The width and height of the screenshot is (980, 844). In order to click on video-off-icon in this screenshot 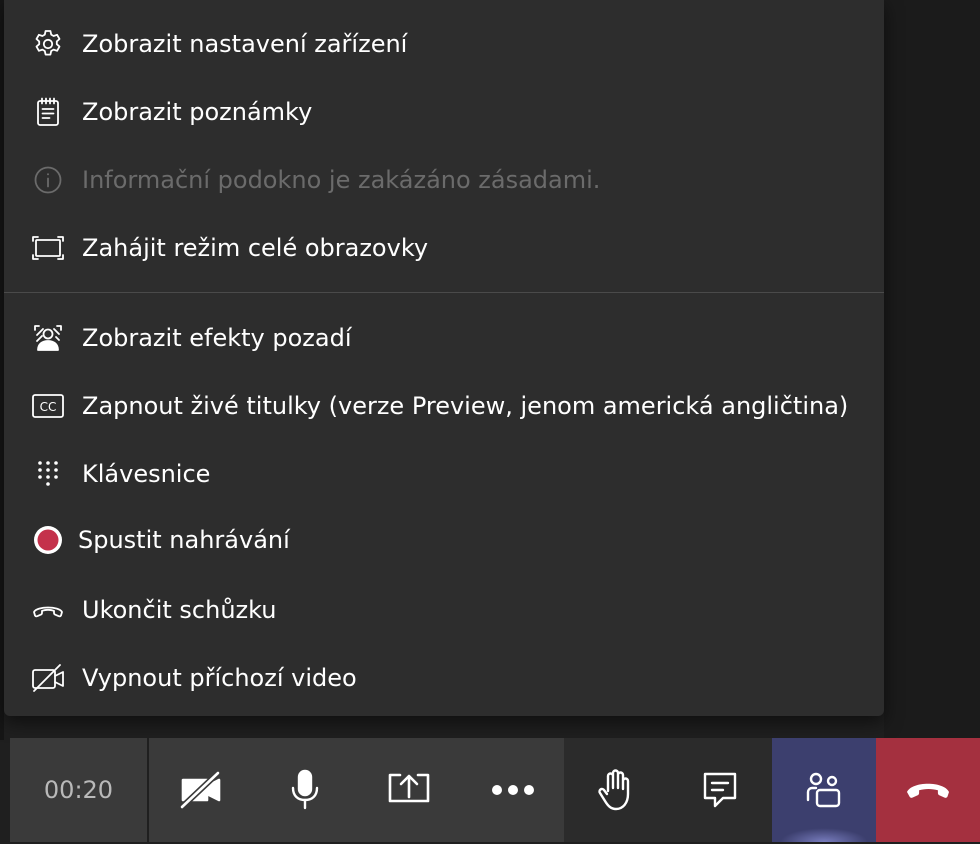, I will do `click(48, 678)`.